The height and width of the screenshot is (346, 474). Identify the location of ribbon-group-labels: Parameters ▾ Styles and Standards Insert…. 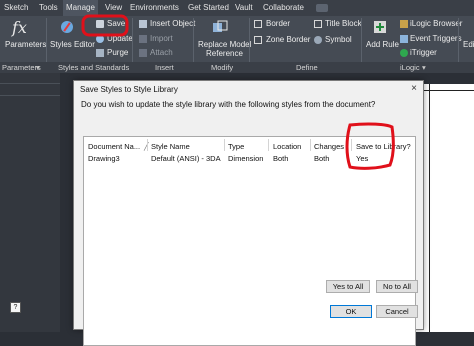
(237, 67).